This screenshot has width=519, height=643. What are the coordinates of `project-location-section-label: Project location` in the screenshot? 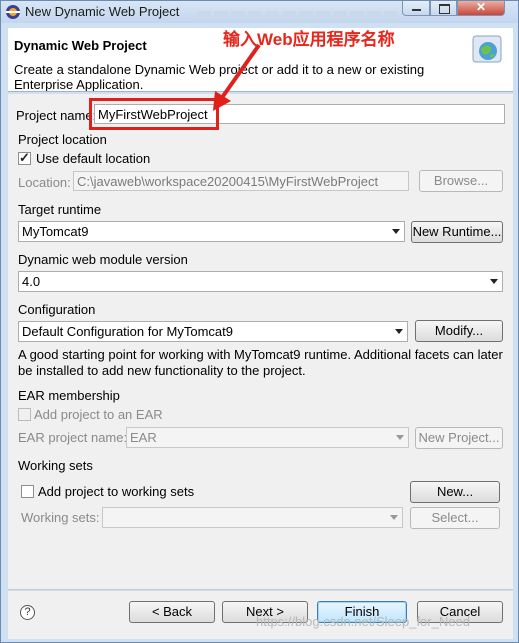 It's located at (62, 139).